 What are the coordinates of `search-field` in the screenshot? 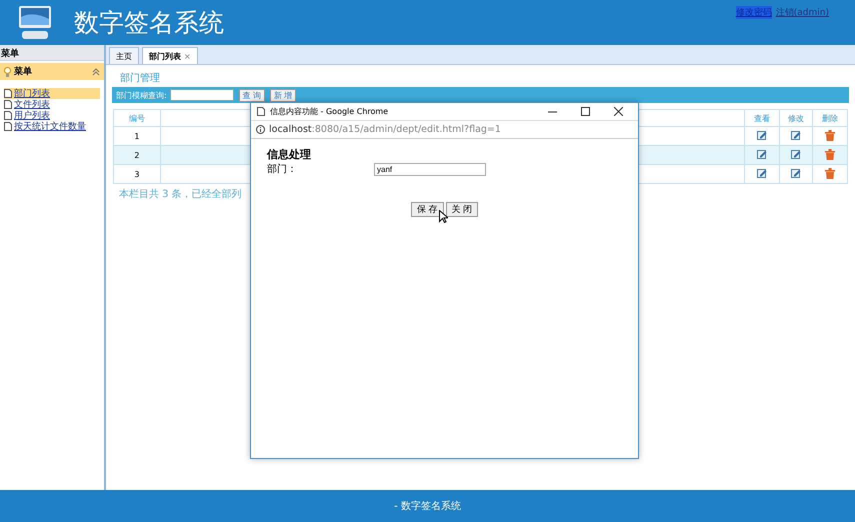 It's located at (202, 95).